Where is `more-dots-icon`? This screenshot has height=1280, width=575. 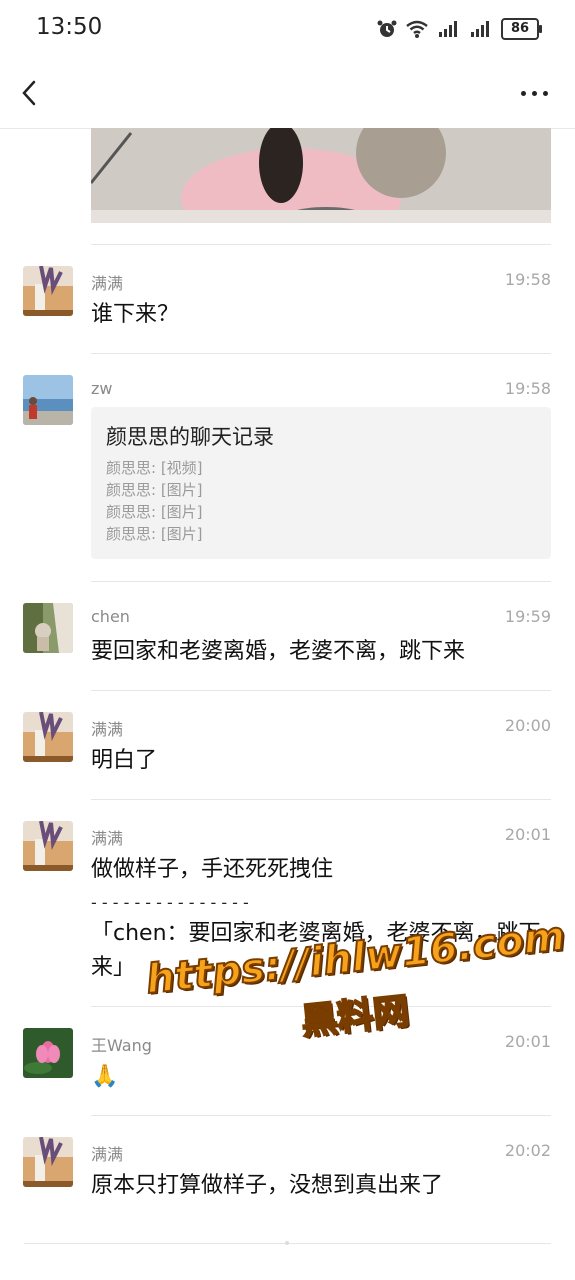
more-dots-icon is located at coordinates (535, 93).